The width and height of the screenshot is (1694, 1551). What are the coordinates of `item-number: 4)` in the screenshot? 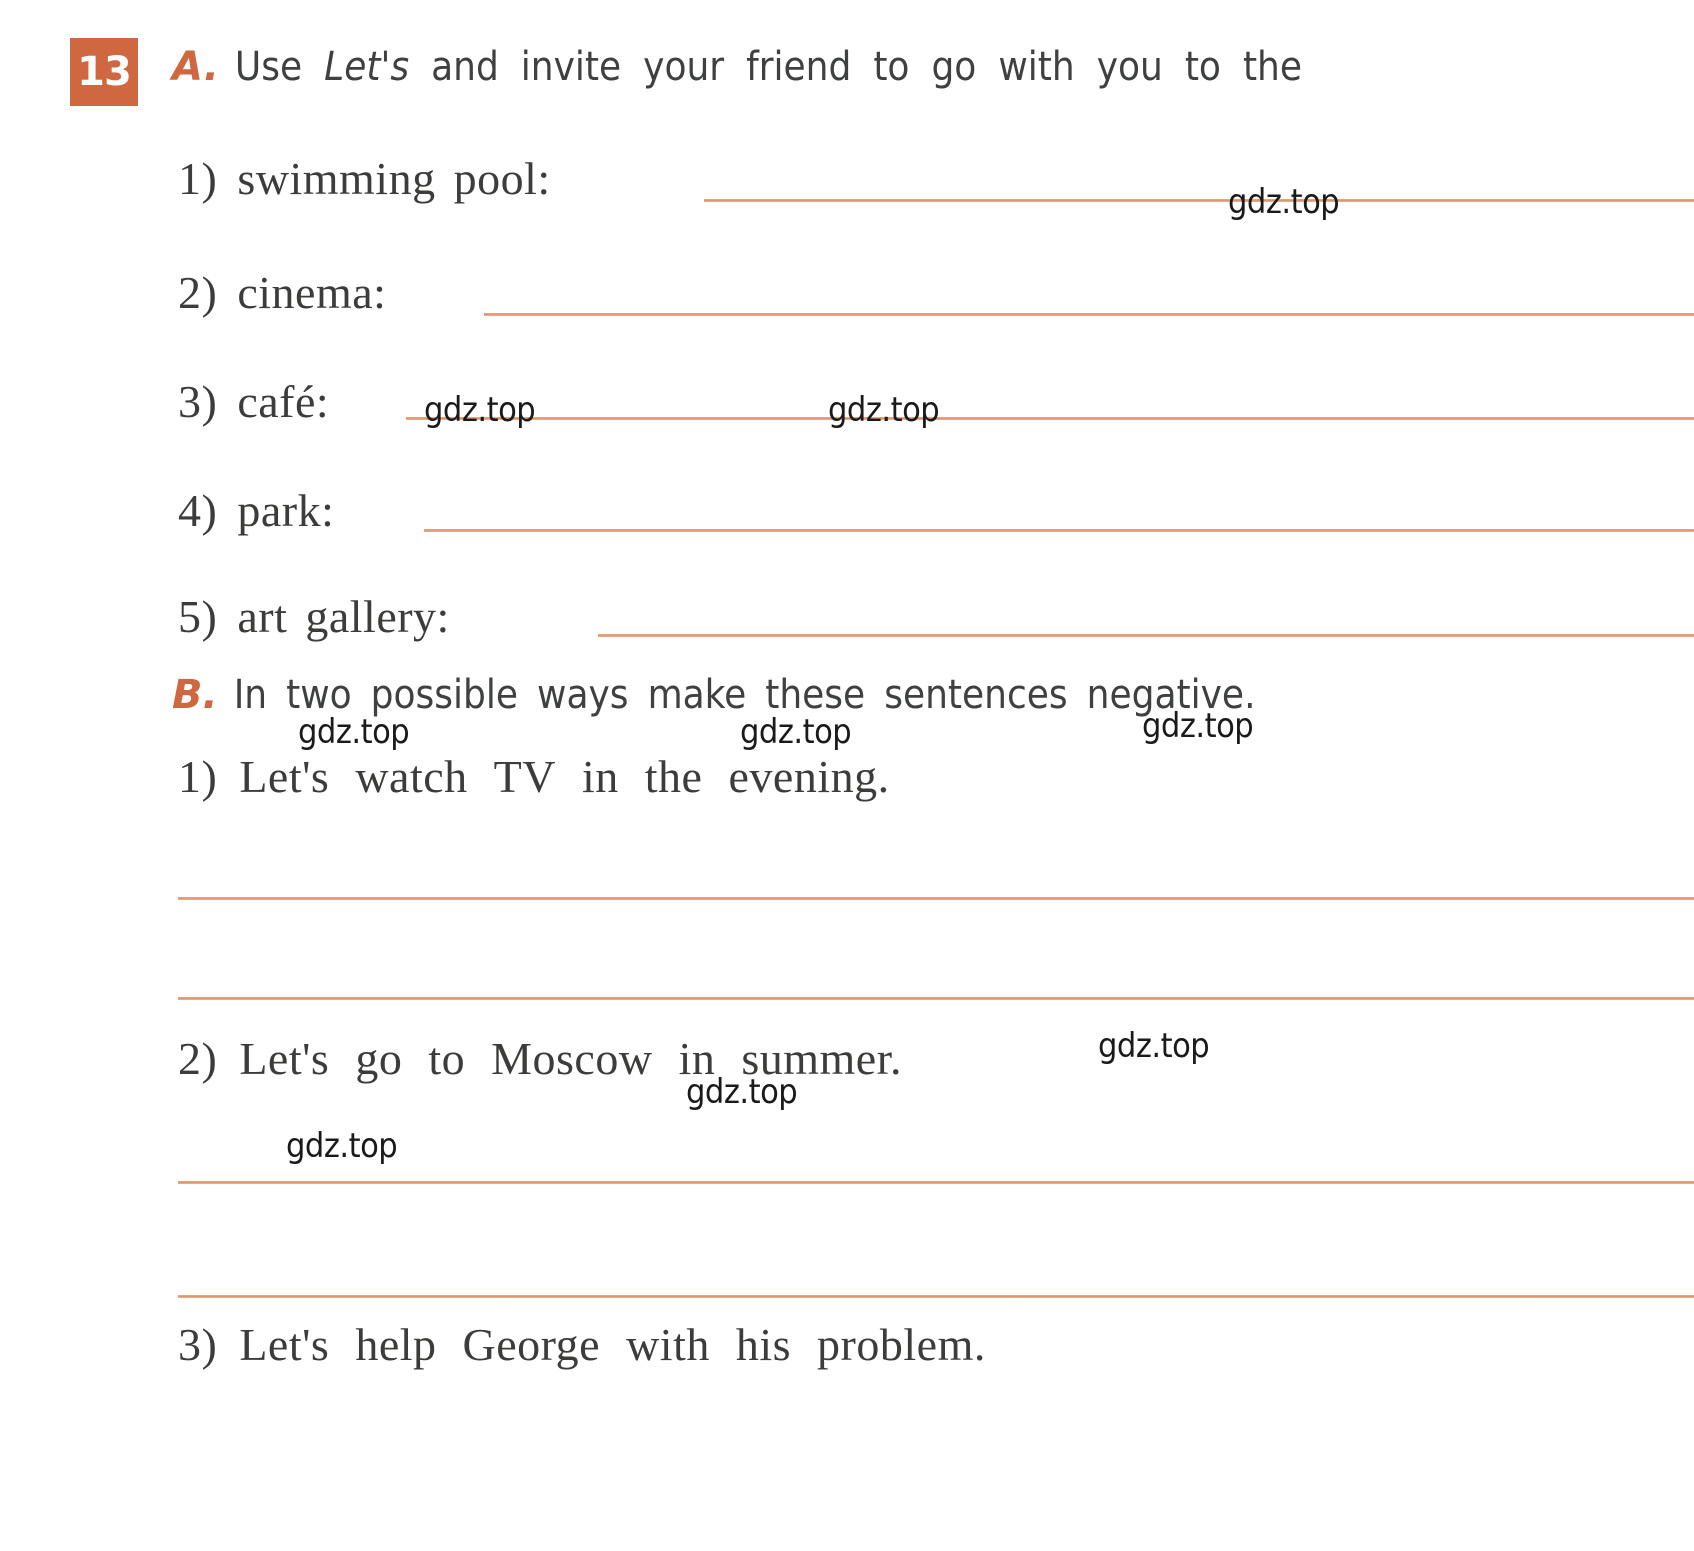 It's located at (198, 510).